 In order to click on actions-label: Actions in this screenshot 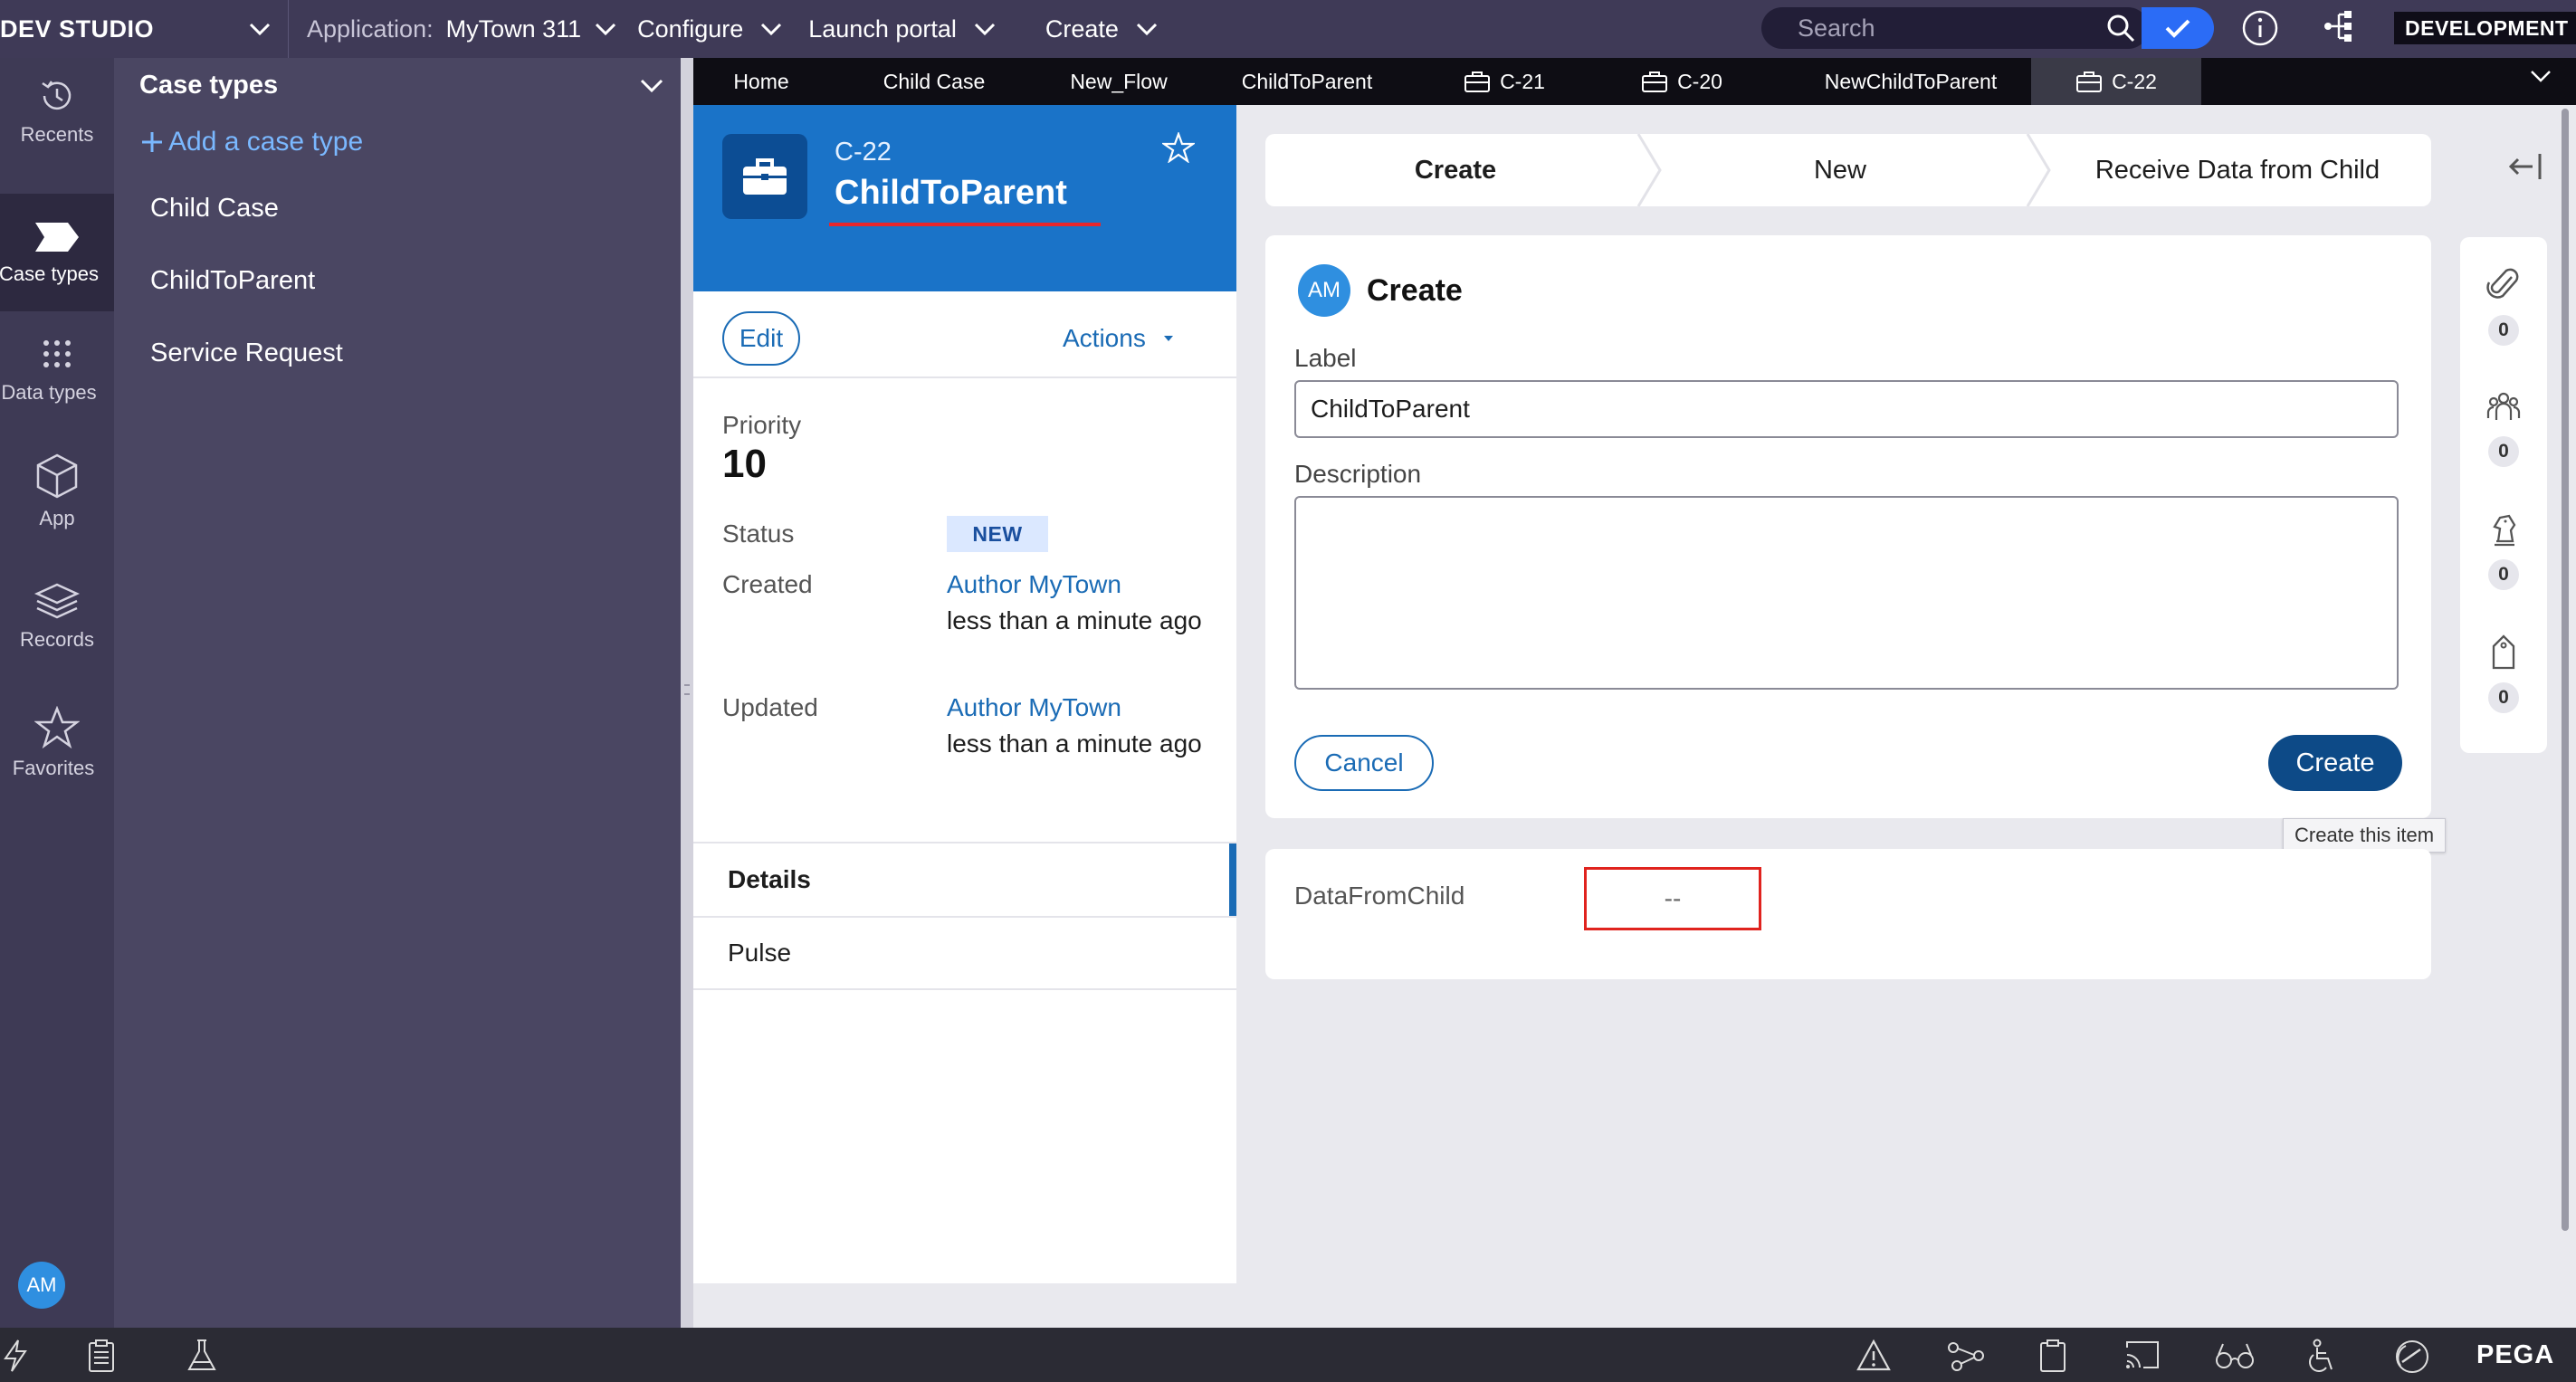, I will do `click(1104, 338)`.